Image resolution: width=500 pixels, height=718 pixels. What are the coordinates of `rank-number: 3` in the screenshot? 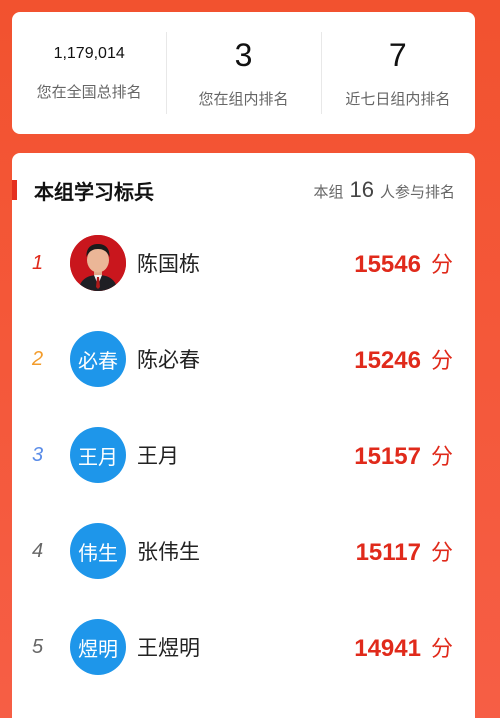 It's located at (38, 454).